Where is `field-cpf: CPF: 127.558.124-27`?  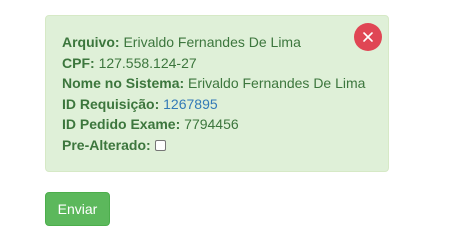 field-cpf: CPF: 127.558.124-27 is located at coordinates (225, 63).